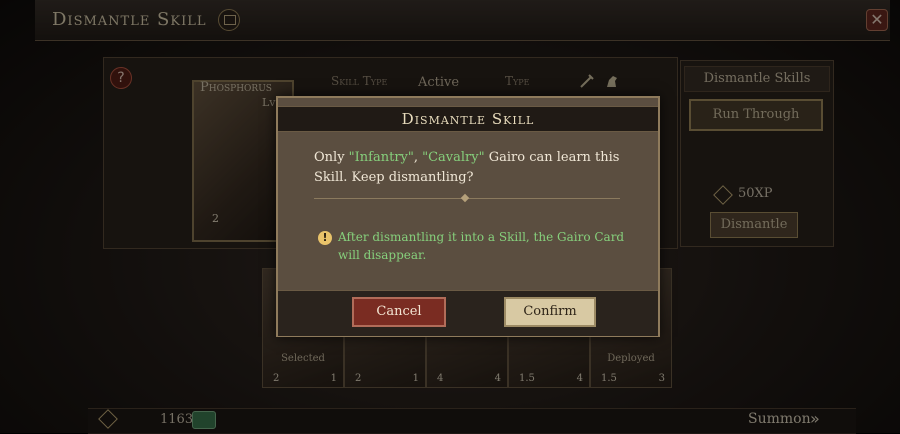  Describe the element at coordinates (465, 198) in the screenshot. I see `divider-ornament` at that location.